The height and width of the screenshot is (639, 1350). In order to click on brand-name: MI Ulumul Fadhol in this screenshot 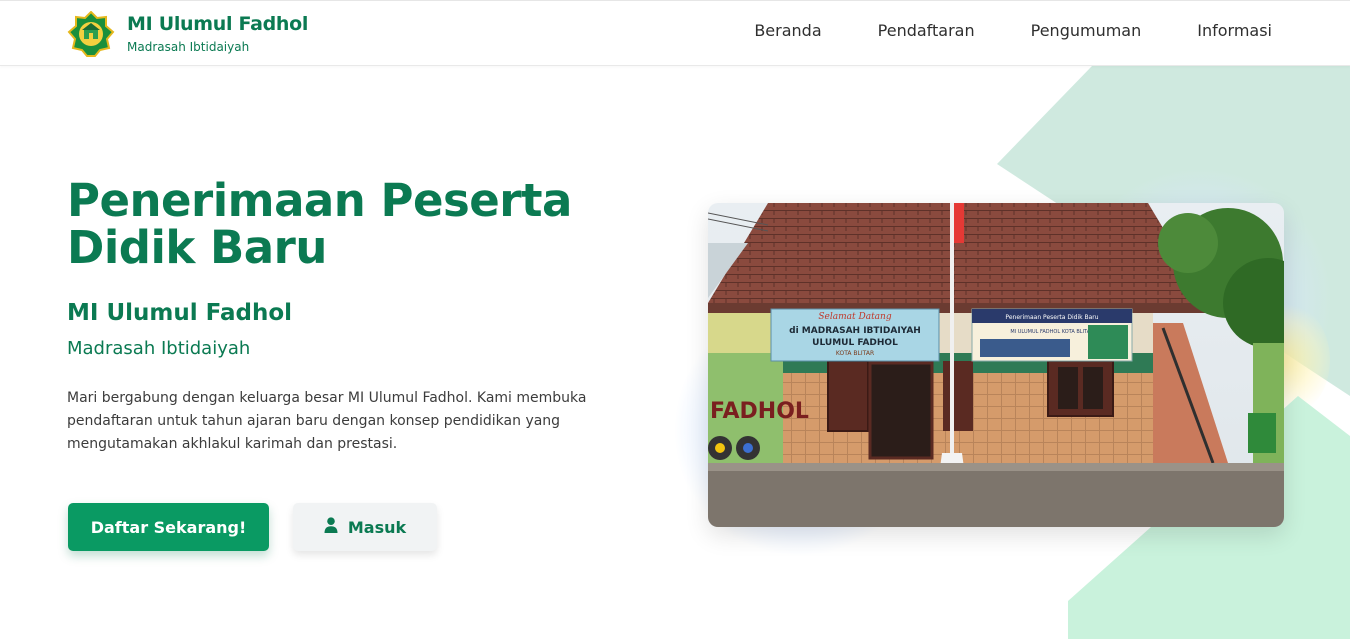, I will do `click(217, 24)`.